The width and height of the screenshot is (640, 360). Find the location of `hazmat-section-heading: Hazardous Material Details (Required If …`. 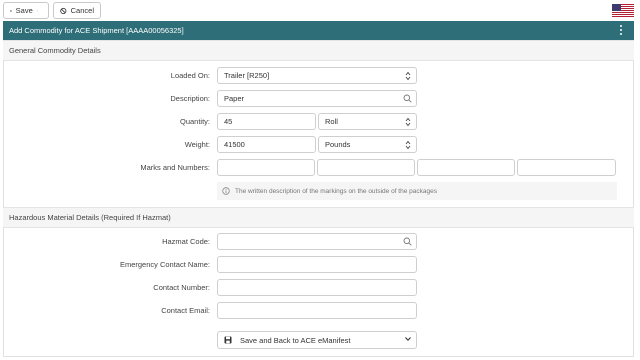

hazmat-section-heading: Hazardous Material Details (Required If … is located at coordinates (318, 217).